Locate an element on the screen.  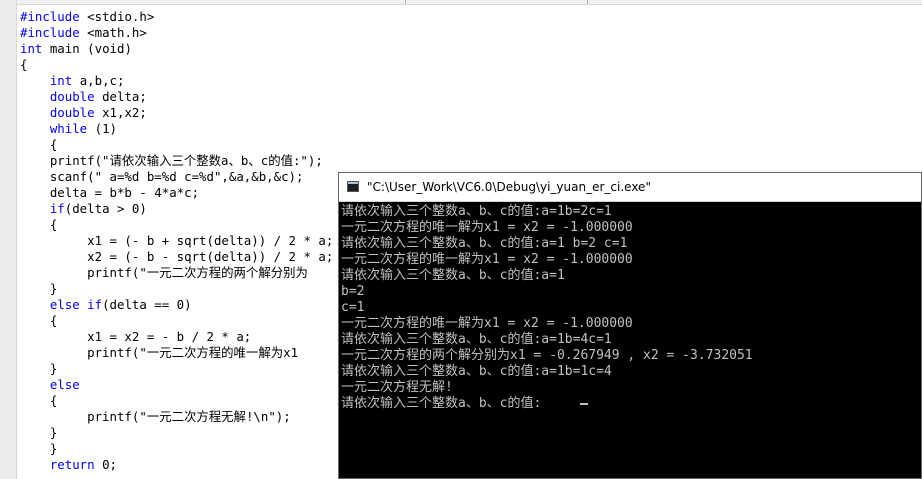
code-text: delta; is located at coordinates (120, 96).